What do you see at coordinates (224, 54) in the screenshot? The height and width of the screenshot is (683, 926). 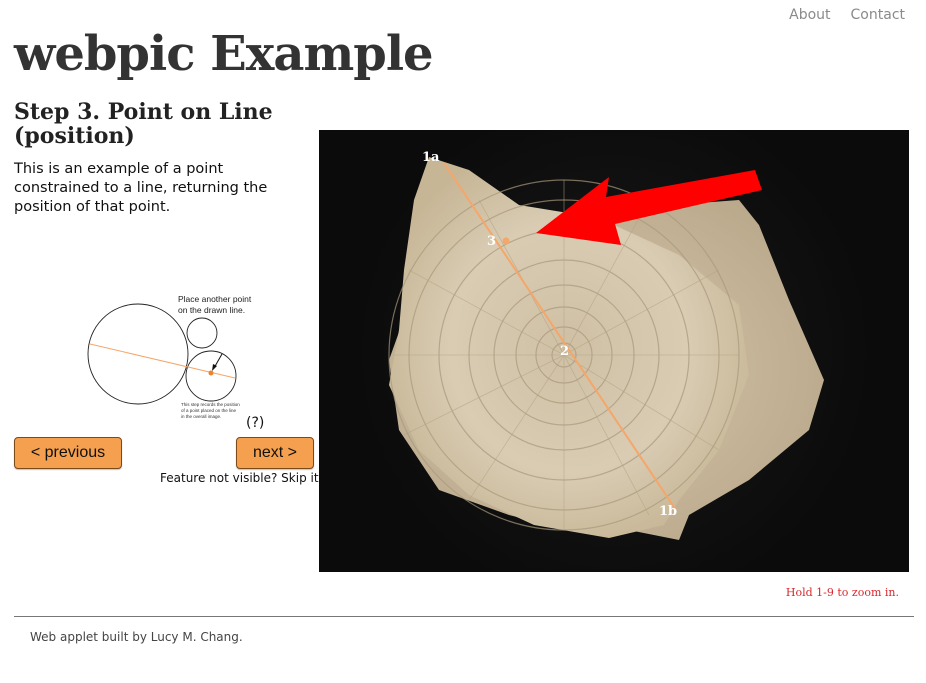 I see `site-title: webpic Example` at bounding box center [224, 54].